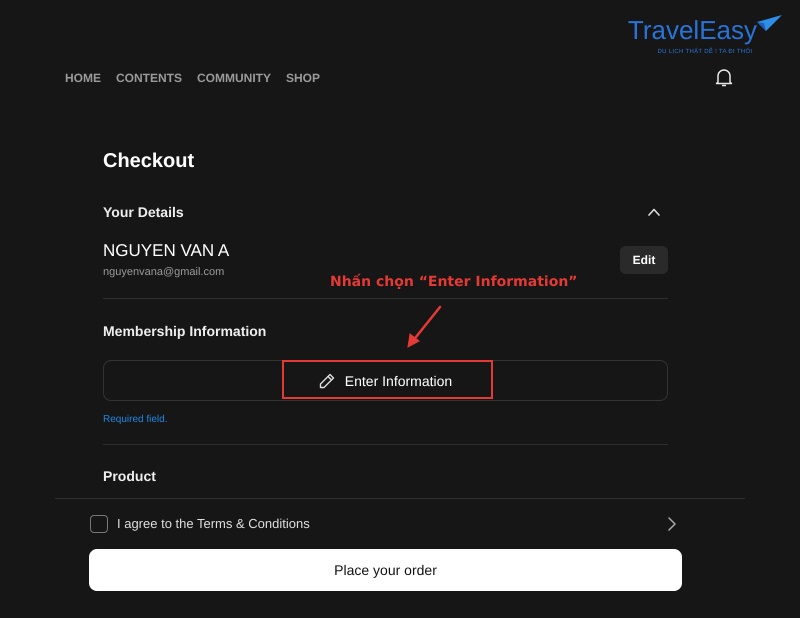 Image resolution: width=800 pixels, height=618 pixels. What do you see at coordinates (692, 30) in the screenshot?
I see `logo-wordmark: TravelEasy` at bounding box center [692, 30].